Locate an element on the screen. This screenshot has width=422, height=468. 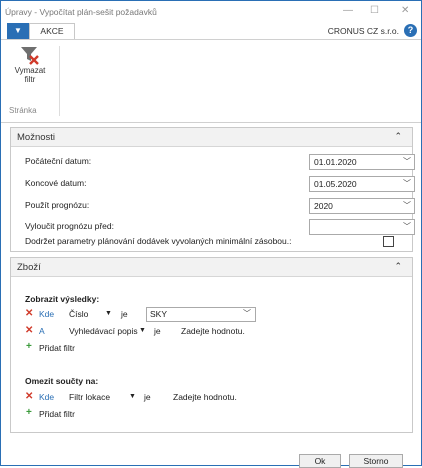
filter1-value: SKY is located at coordinates (159, 314).